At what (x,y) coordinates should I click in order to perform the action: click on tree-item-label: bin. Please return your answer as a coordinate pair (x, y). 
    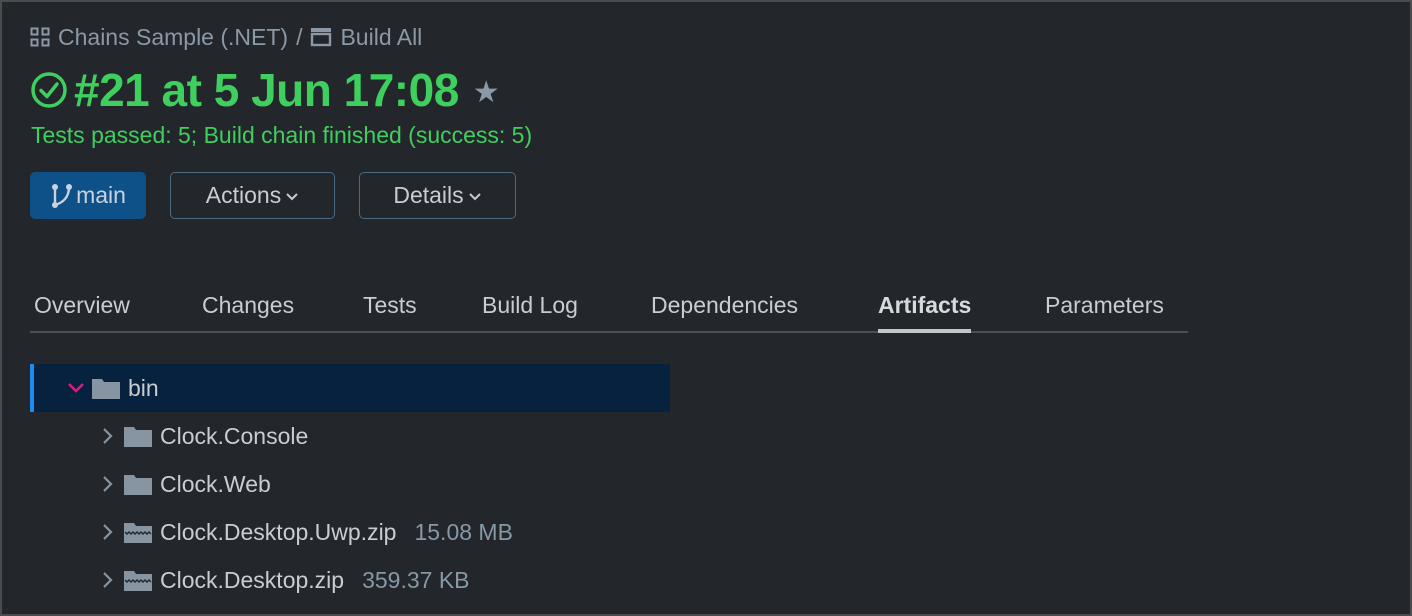
    Looking at the image, I should click on (143, 387).